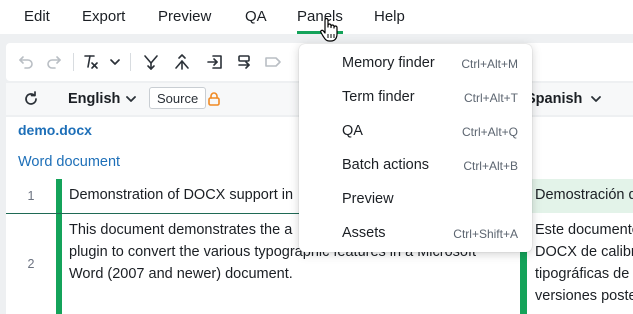 The height and width of the screenshot is (314, 633). What do you see at coordinates (368, 199) in the screenshot?
I see `menu-item-label: Preview` at bounding box center [368, 199].